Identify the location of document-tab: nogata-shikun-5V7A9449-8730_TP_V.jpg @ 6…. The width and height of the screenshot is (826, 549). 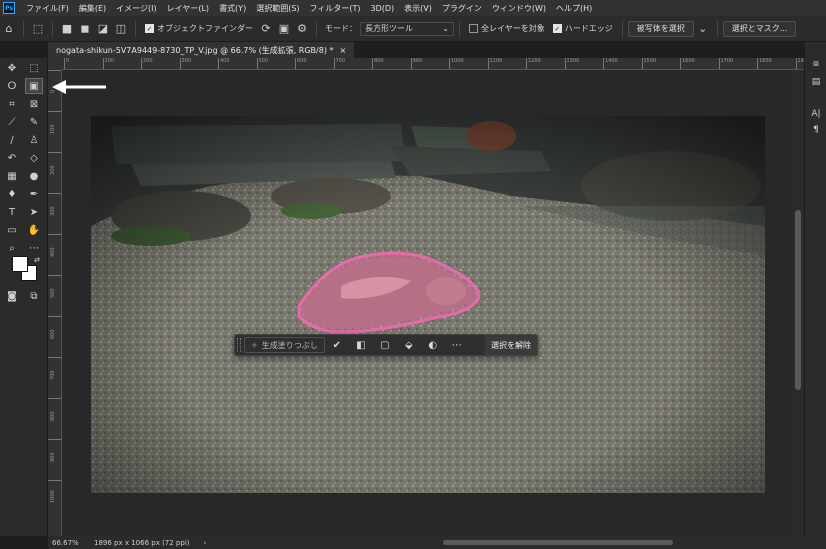
(201, 50).